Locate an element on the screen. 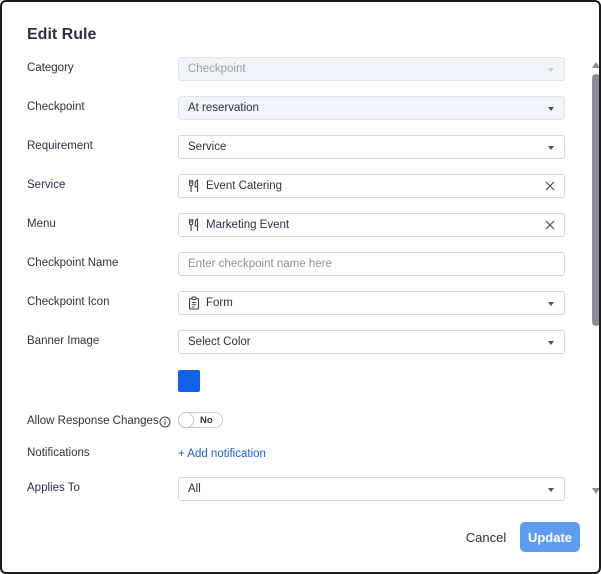 Image resolution: width=601 pixels, height=574 pixels. clipboard-icon is located at coordinates (194, 303).